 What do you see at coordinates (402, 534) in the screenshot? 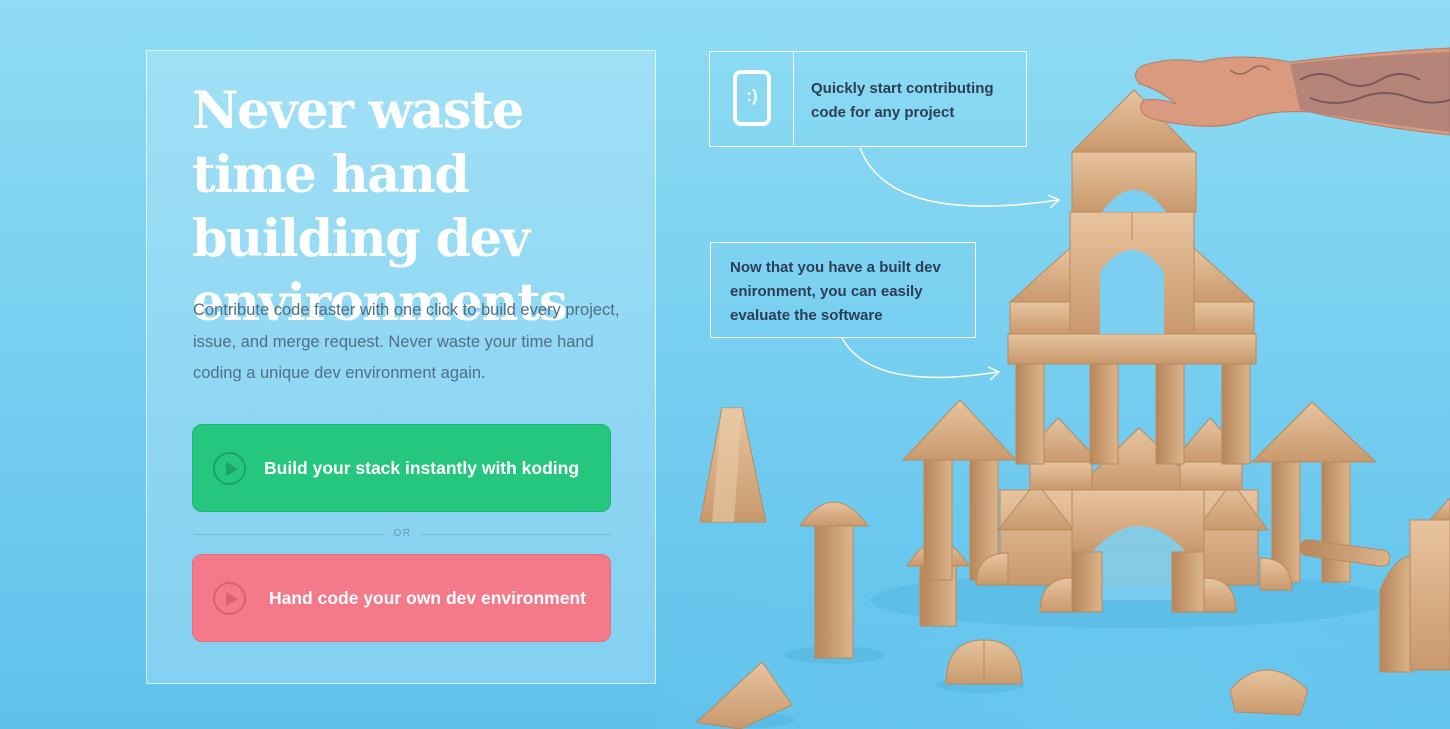
I see `or-divider: OR` at bounding box center [402, 534].